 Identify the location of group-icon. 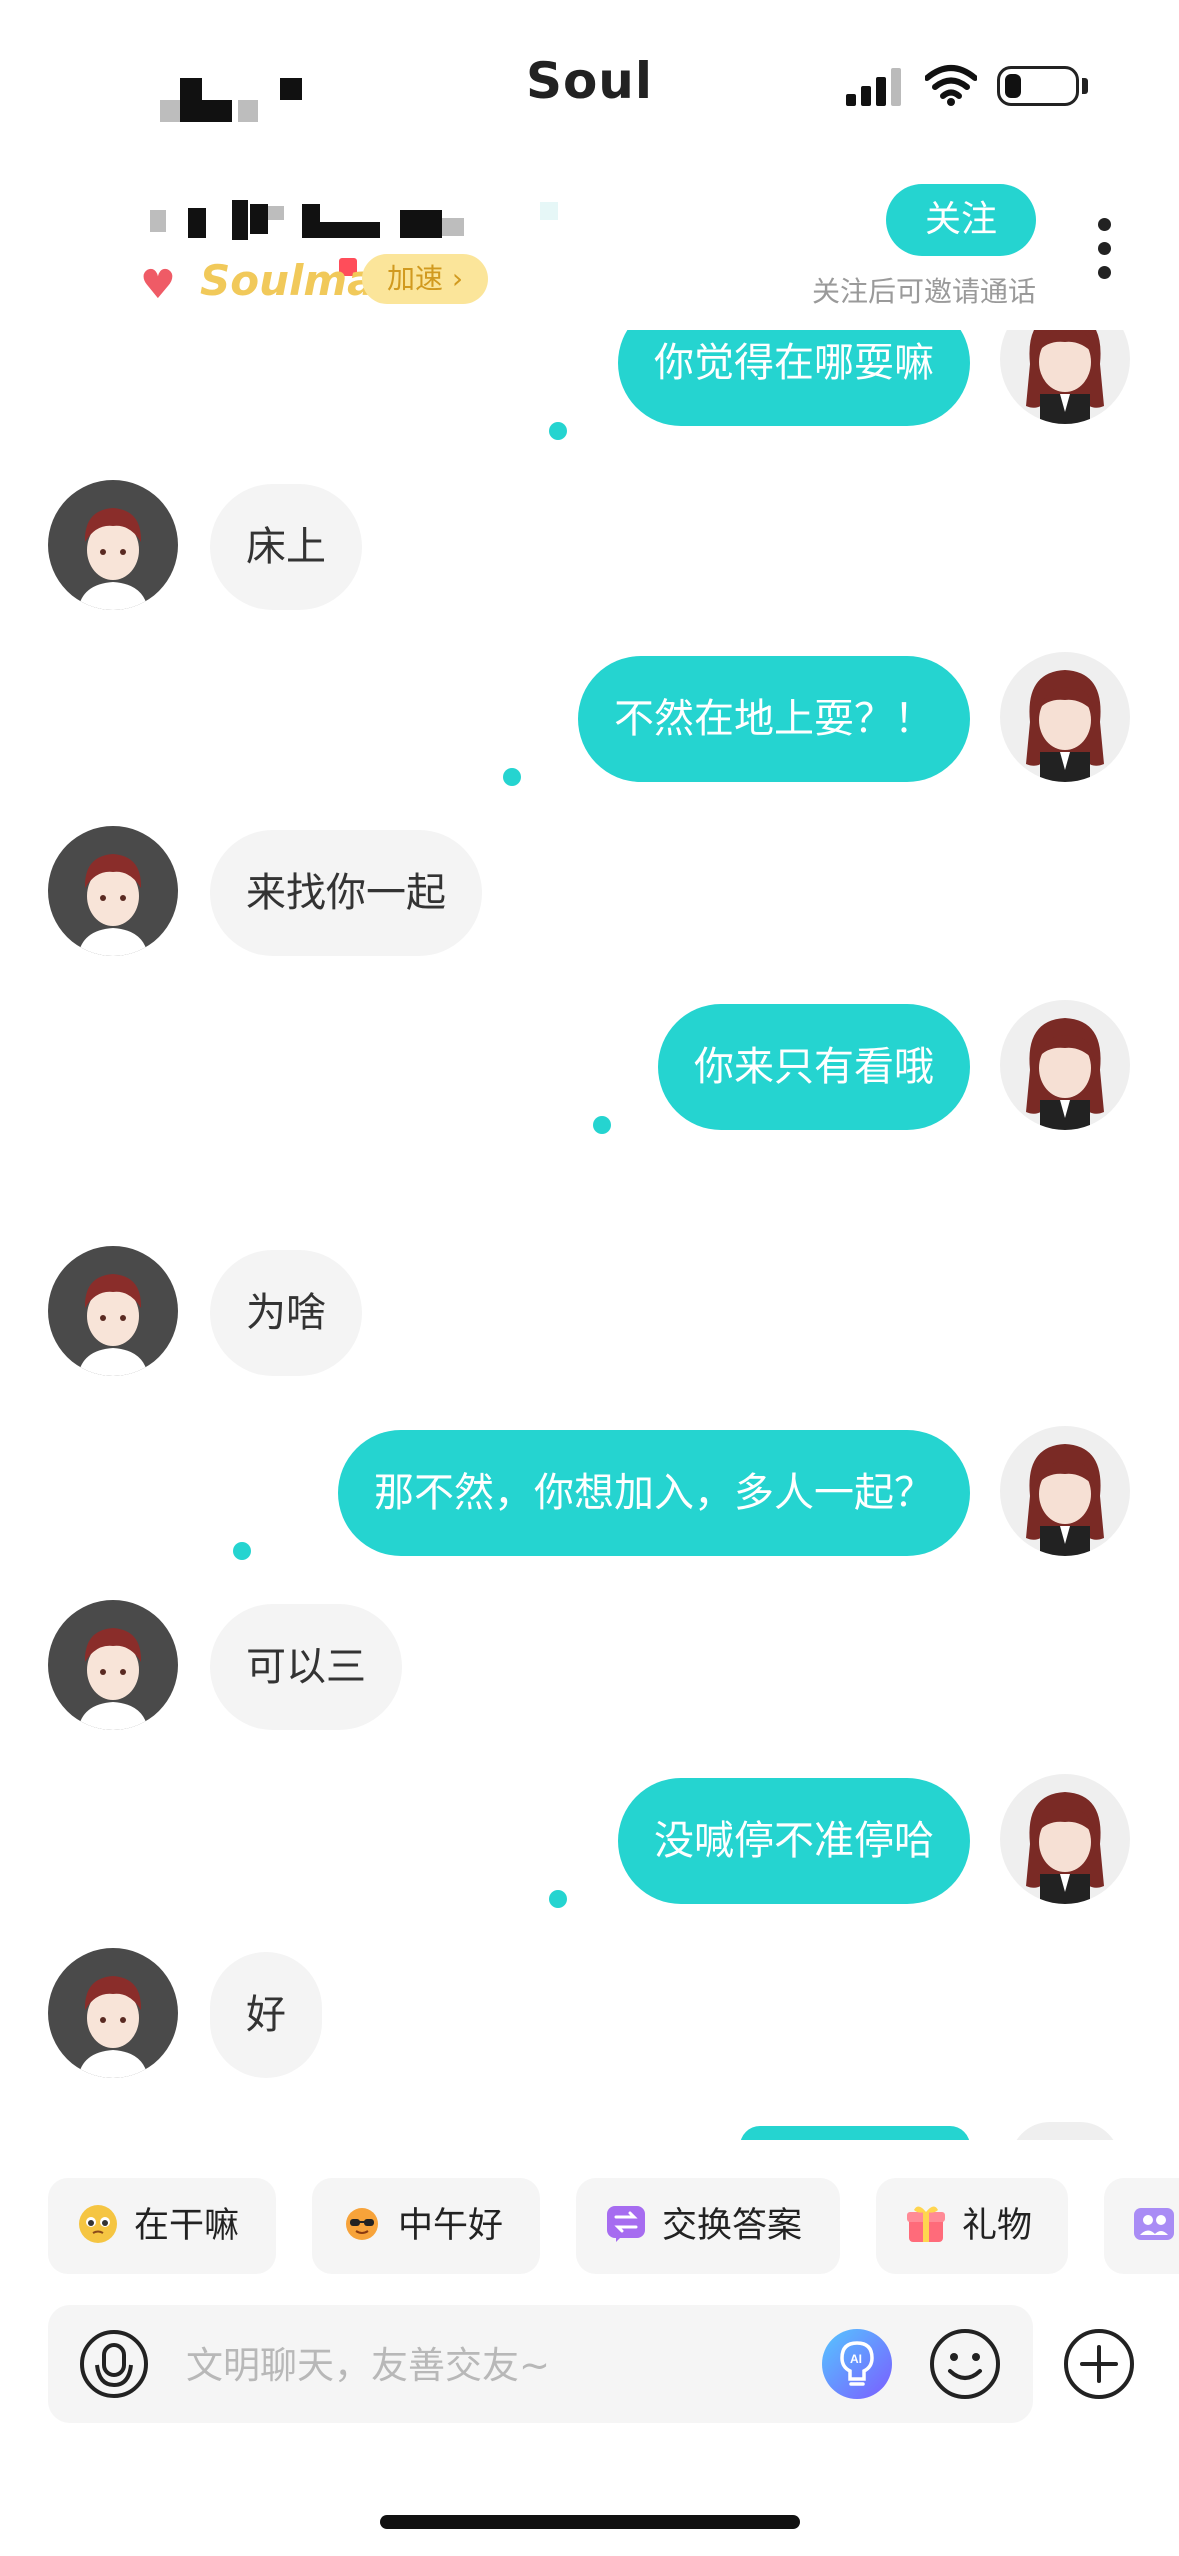
(1154, 2224).